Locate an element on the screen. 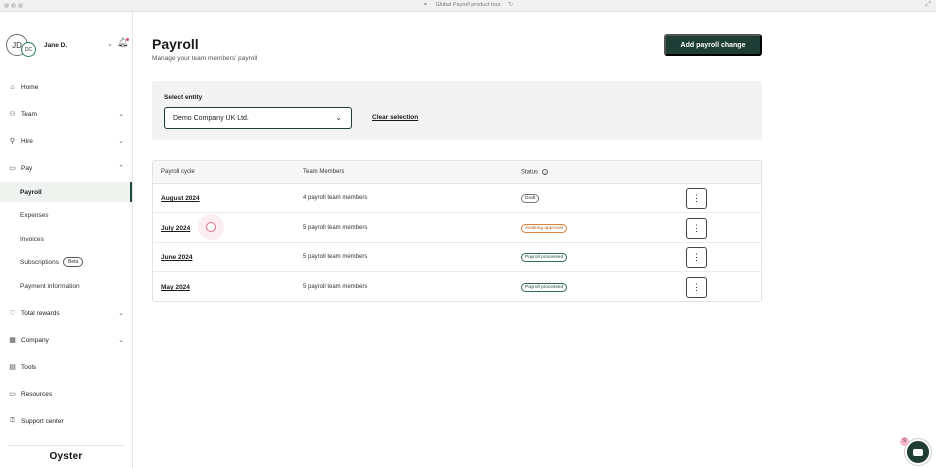 The width and height of the screenshot is (936, 468). entity-select-value: Demo Company UK Ltd. is located at coordinates (211, 118).